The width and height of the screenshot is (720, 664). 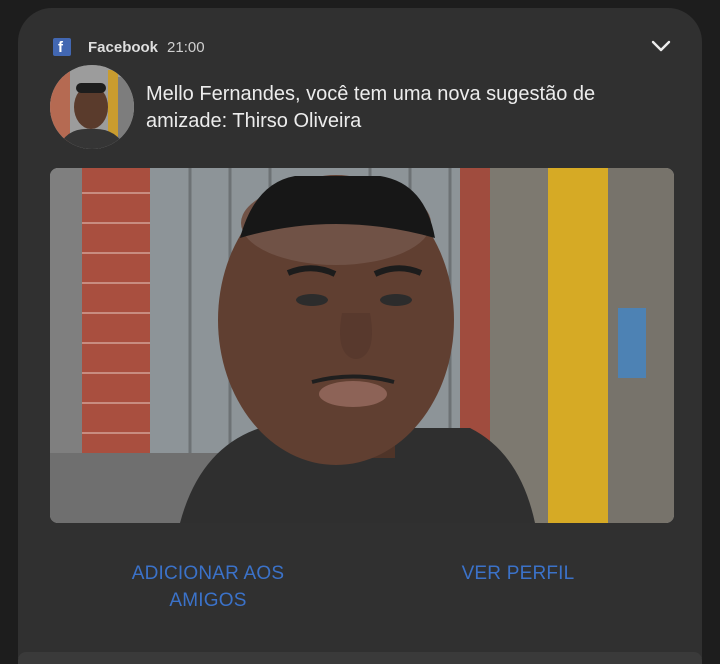 What do you see at coordinates (208, 587) in the screenshot?
I see `add-friend-button: ADICIONAR AOS AMIGOS` at bounding box center [208, 587].